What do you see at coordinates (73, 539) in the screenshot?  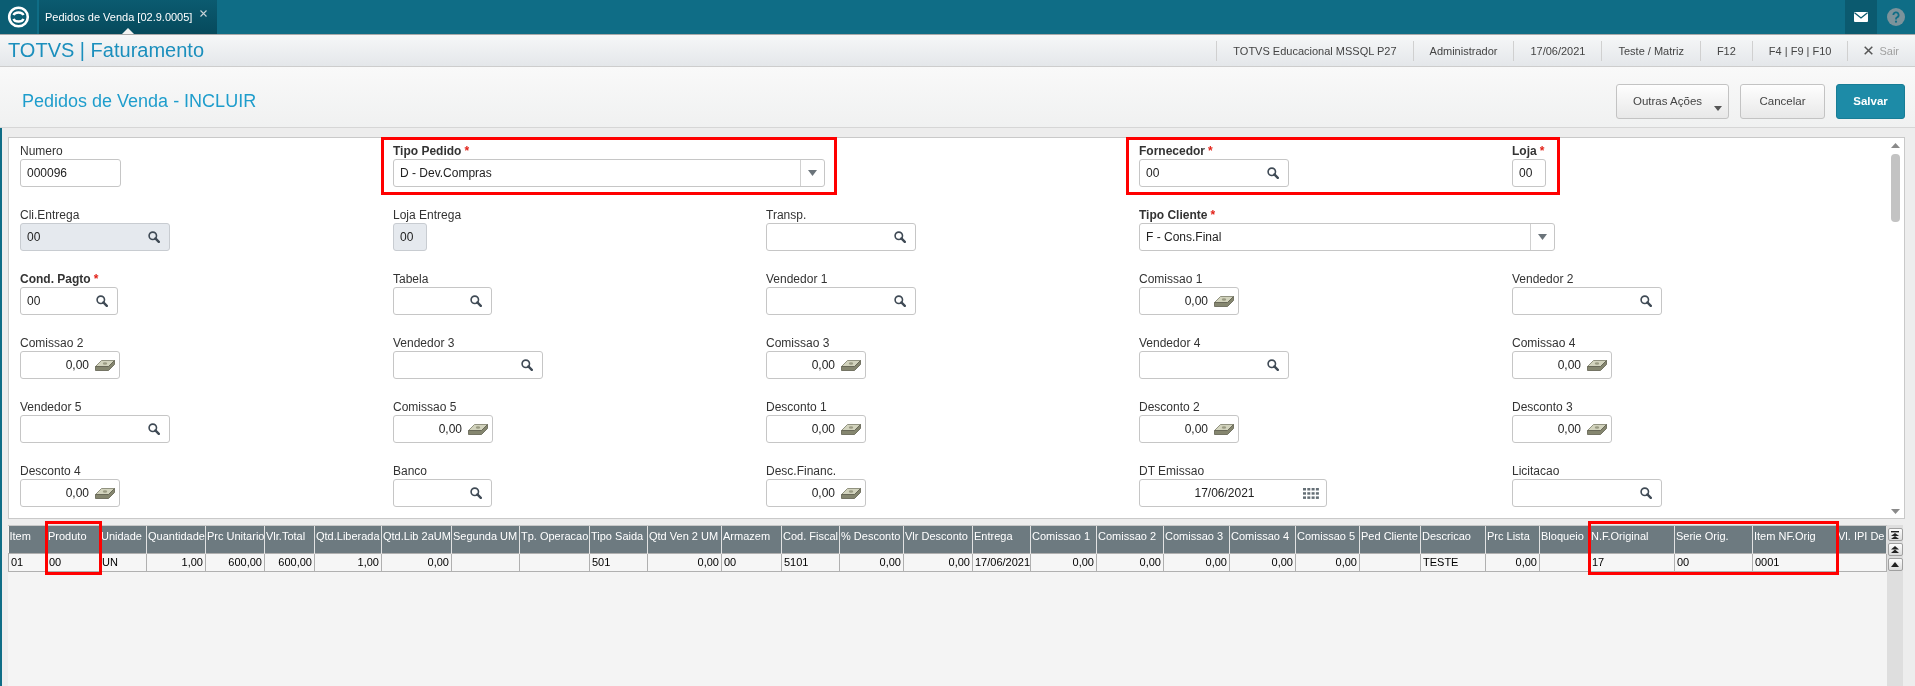 I see `column-header: Produto` at bounding box center [73, 539].